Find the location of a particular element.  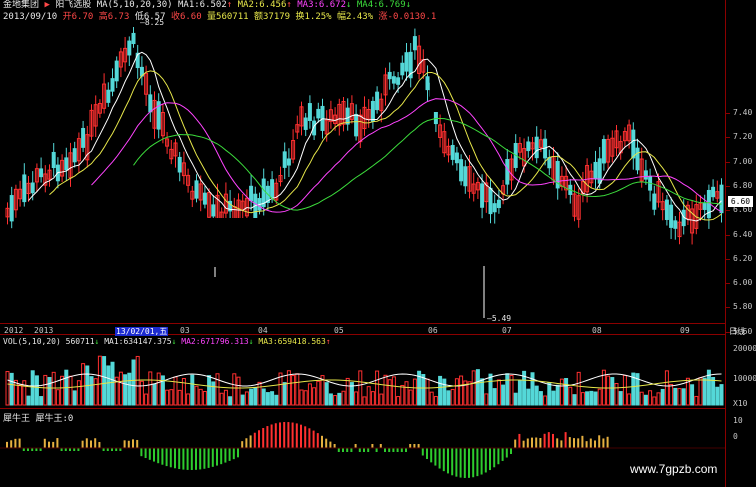

price-axis-label: 7.20 is located at coordinates (743, 137).